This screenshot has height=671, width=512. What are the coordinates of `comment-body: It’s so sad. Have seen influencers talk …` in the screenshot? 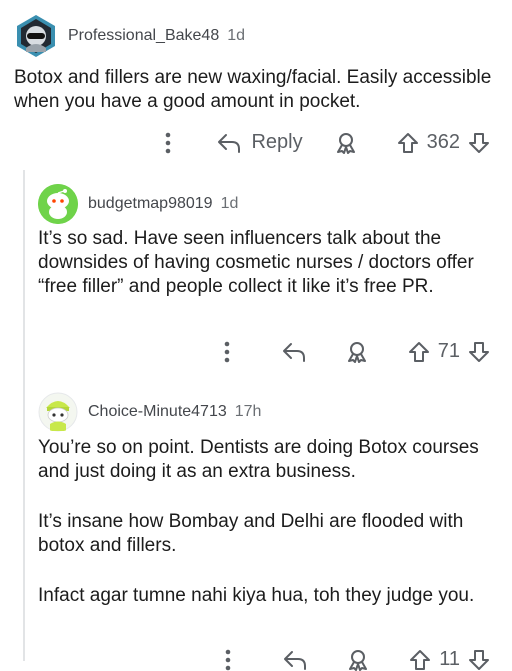 It's located at (261, 263).